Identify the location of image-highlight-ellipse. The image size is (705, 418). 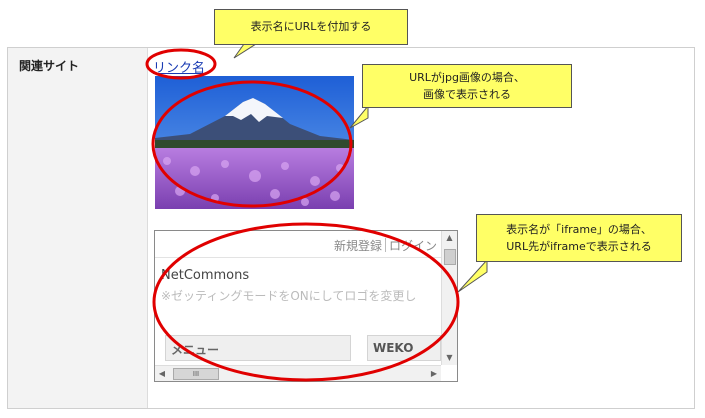
(252, 144).